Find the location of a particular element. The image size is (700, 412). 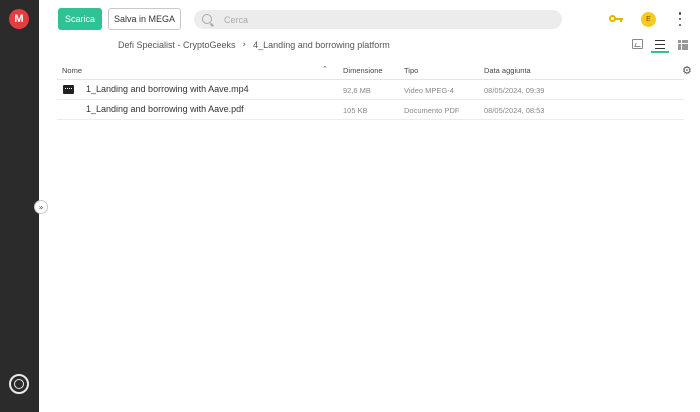

save-to-mega-button: Salva in MEGA is located at coordinates (144, 19).